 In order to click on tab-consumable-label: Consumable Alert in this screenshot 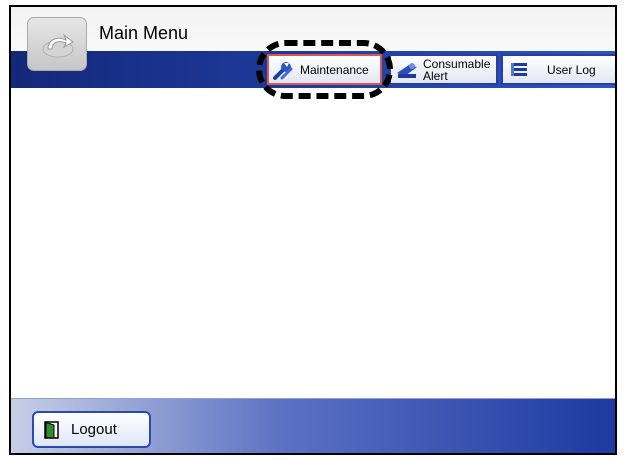, I will do `click(454, 70)`.